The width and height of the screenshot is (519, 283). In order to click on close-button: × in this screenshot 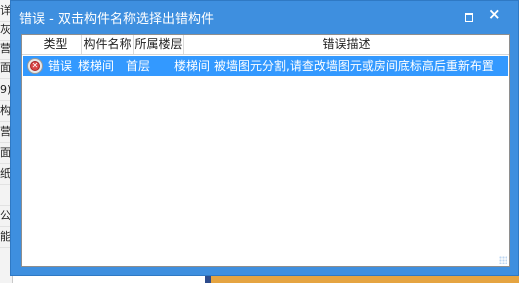, I will do `click(494, 14)`.